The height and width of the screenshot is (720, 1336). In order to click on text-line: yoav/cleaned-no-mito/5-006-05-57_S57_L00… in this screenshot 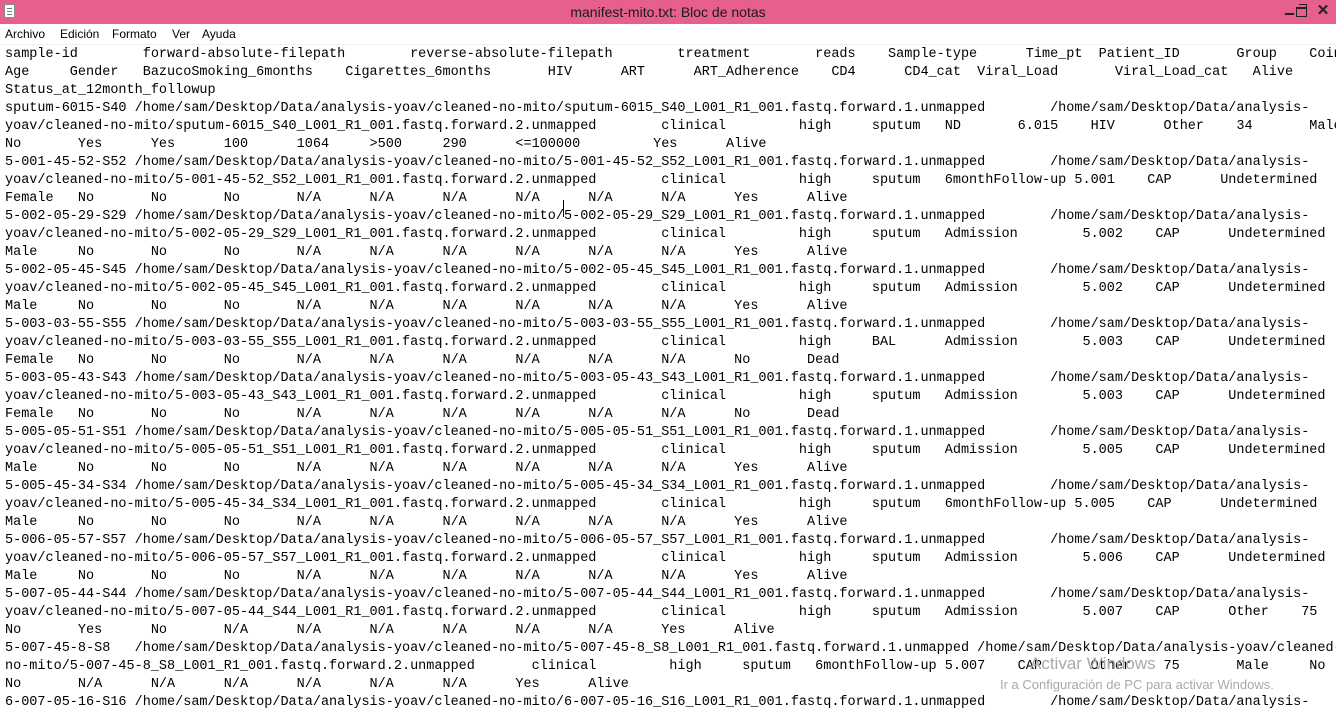, I will do `click(670, 558)`.